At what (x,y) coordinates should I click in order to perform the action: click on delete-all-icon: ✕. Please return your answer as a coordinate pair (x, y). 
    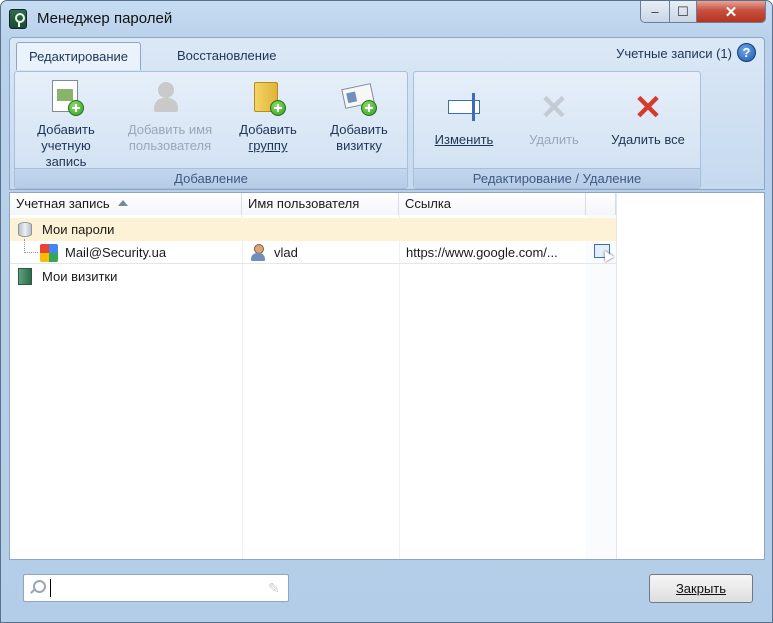
    Looking at the image, I should click on (648, 108).